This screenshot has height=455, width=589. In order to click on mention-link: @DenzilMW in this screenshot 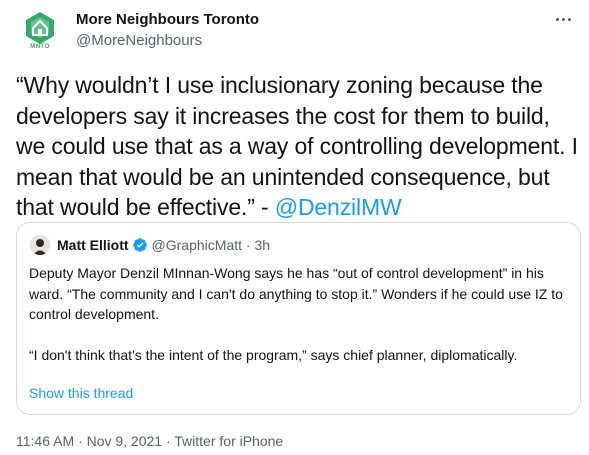, I will do `click(338, 207)`.